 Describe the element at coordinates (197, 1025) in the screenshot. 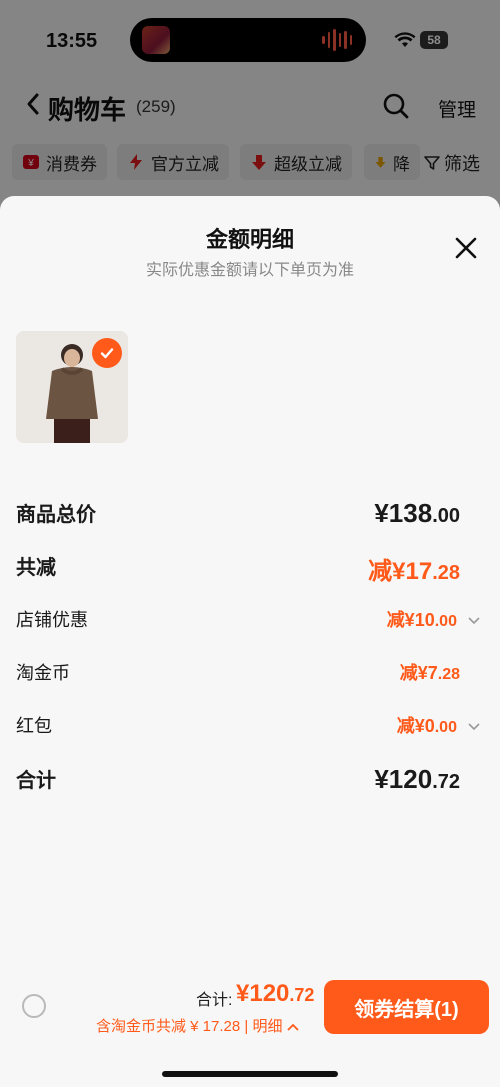

I see `discount-detail-link: 含淘金币共减 ¥ 17.28 | 明细` at that location.